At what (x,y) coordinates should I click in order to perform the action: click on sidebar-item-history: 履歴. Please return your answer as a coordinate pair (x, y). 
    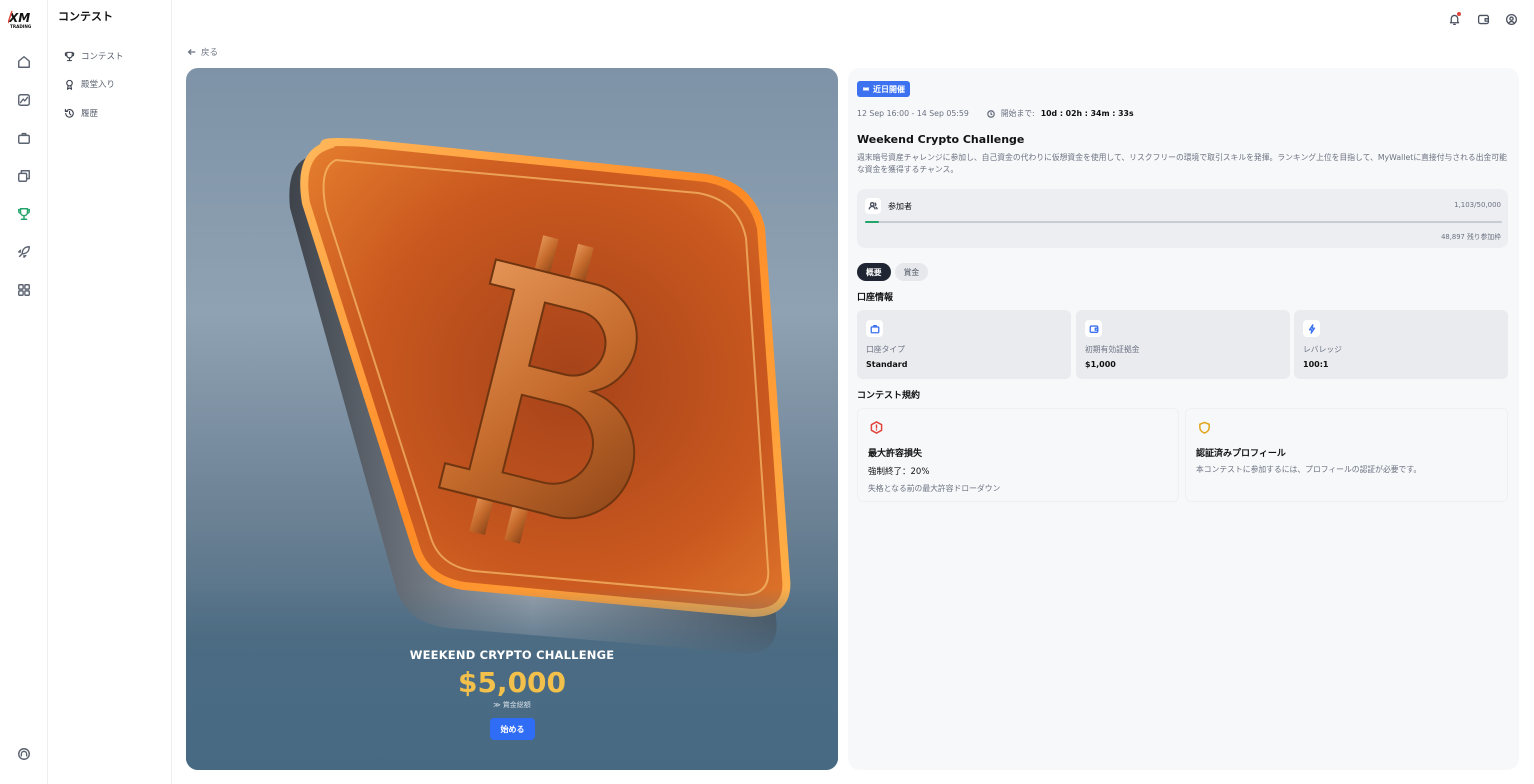
    Looking at the image, I should click on (81, 113).